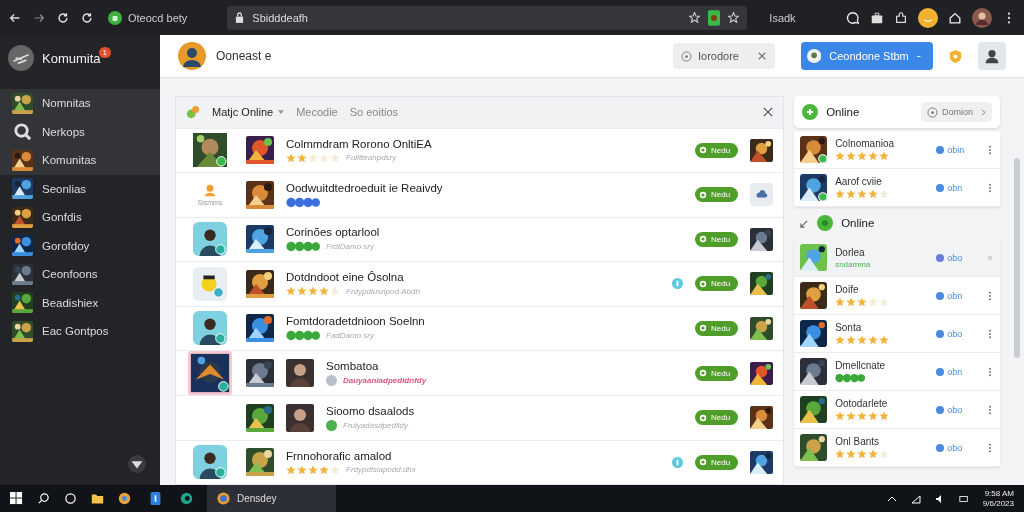 The image size is (1024, 512). Describe the element at coordinates (897, 150) in the screenshot. I see `friend-item: Colnomanioa obin` at that location.